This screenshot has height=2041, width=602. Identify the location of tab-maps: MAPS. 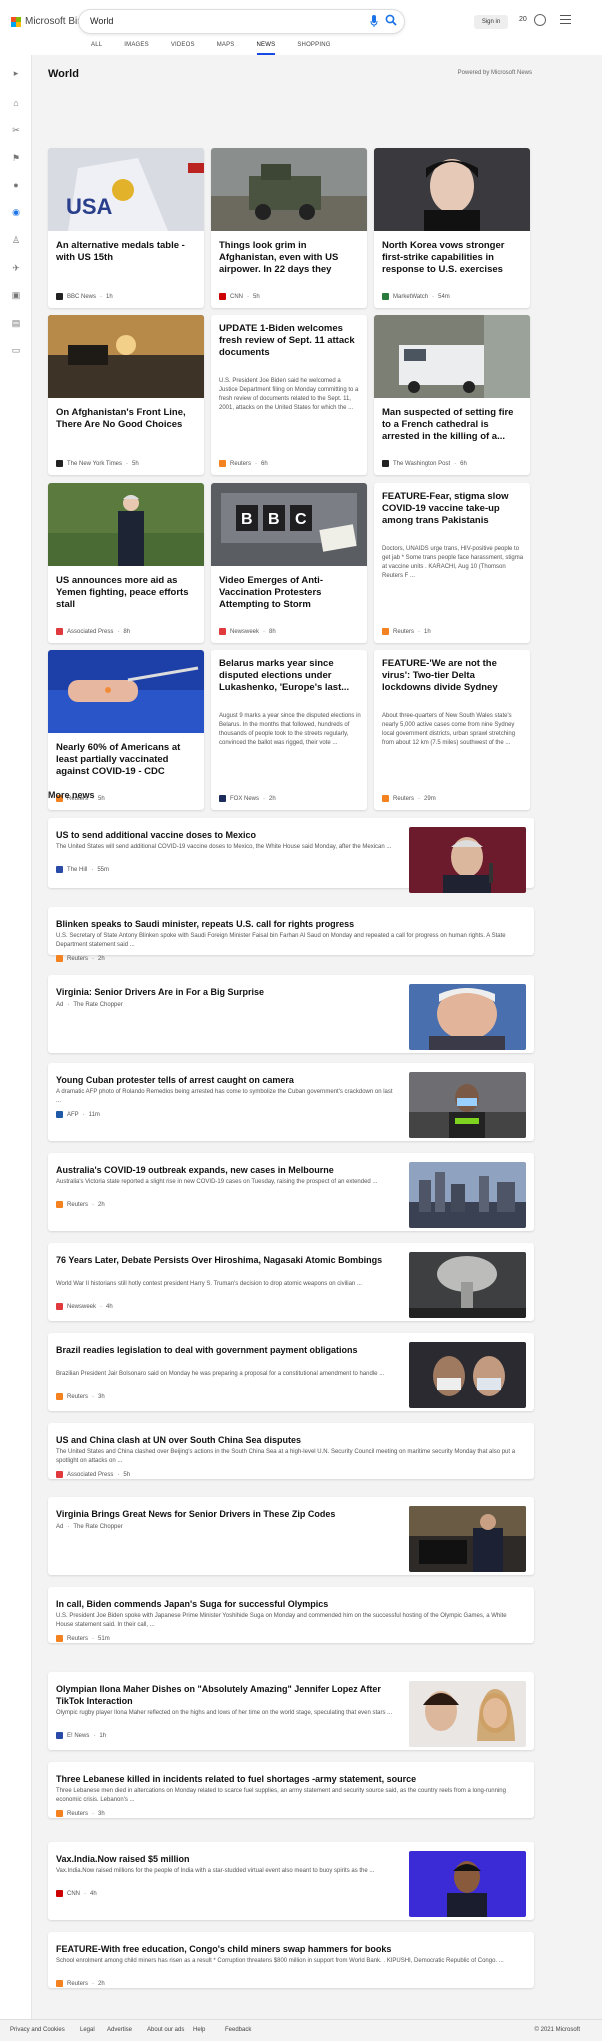
(226, 48).